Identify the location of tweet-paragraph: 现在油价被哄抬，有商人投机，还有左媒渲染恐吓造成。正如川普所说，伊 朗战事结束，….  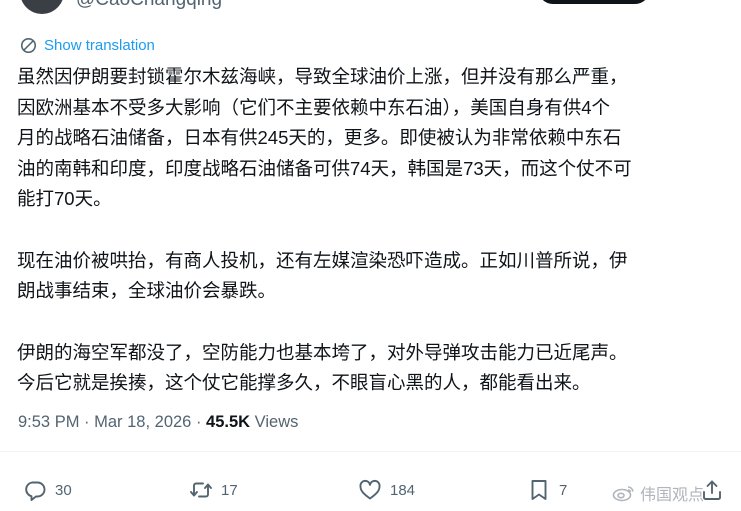
(322, 275).